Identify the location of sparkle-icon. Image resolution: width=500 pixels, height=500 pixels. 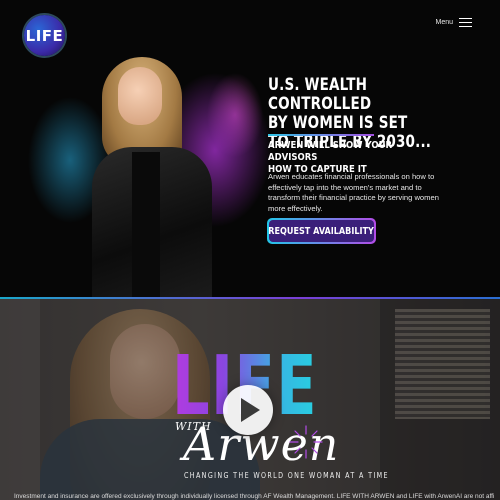
(306, 442).